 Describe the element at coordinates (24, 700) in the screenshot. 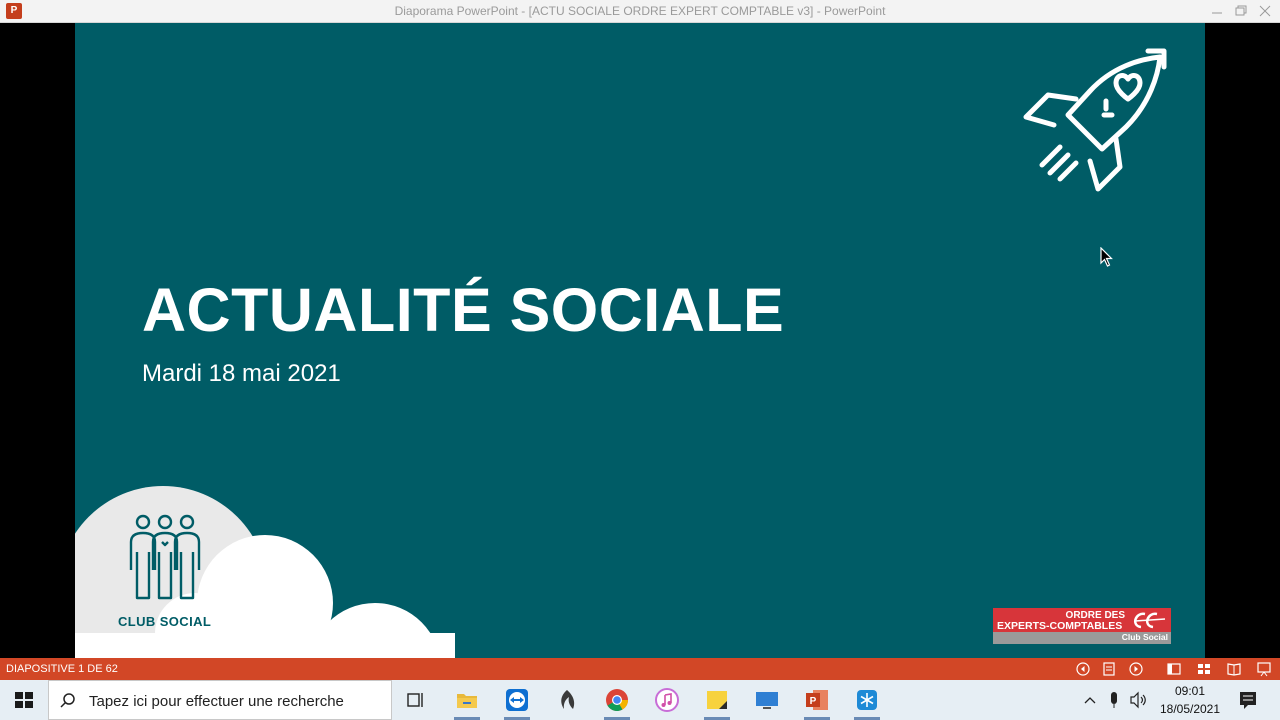

I see `windows-start-icon` at that location.